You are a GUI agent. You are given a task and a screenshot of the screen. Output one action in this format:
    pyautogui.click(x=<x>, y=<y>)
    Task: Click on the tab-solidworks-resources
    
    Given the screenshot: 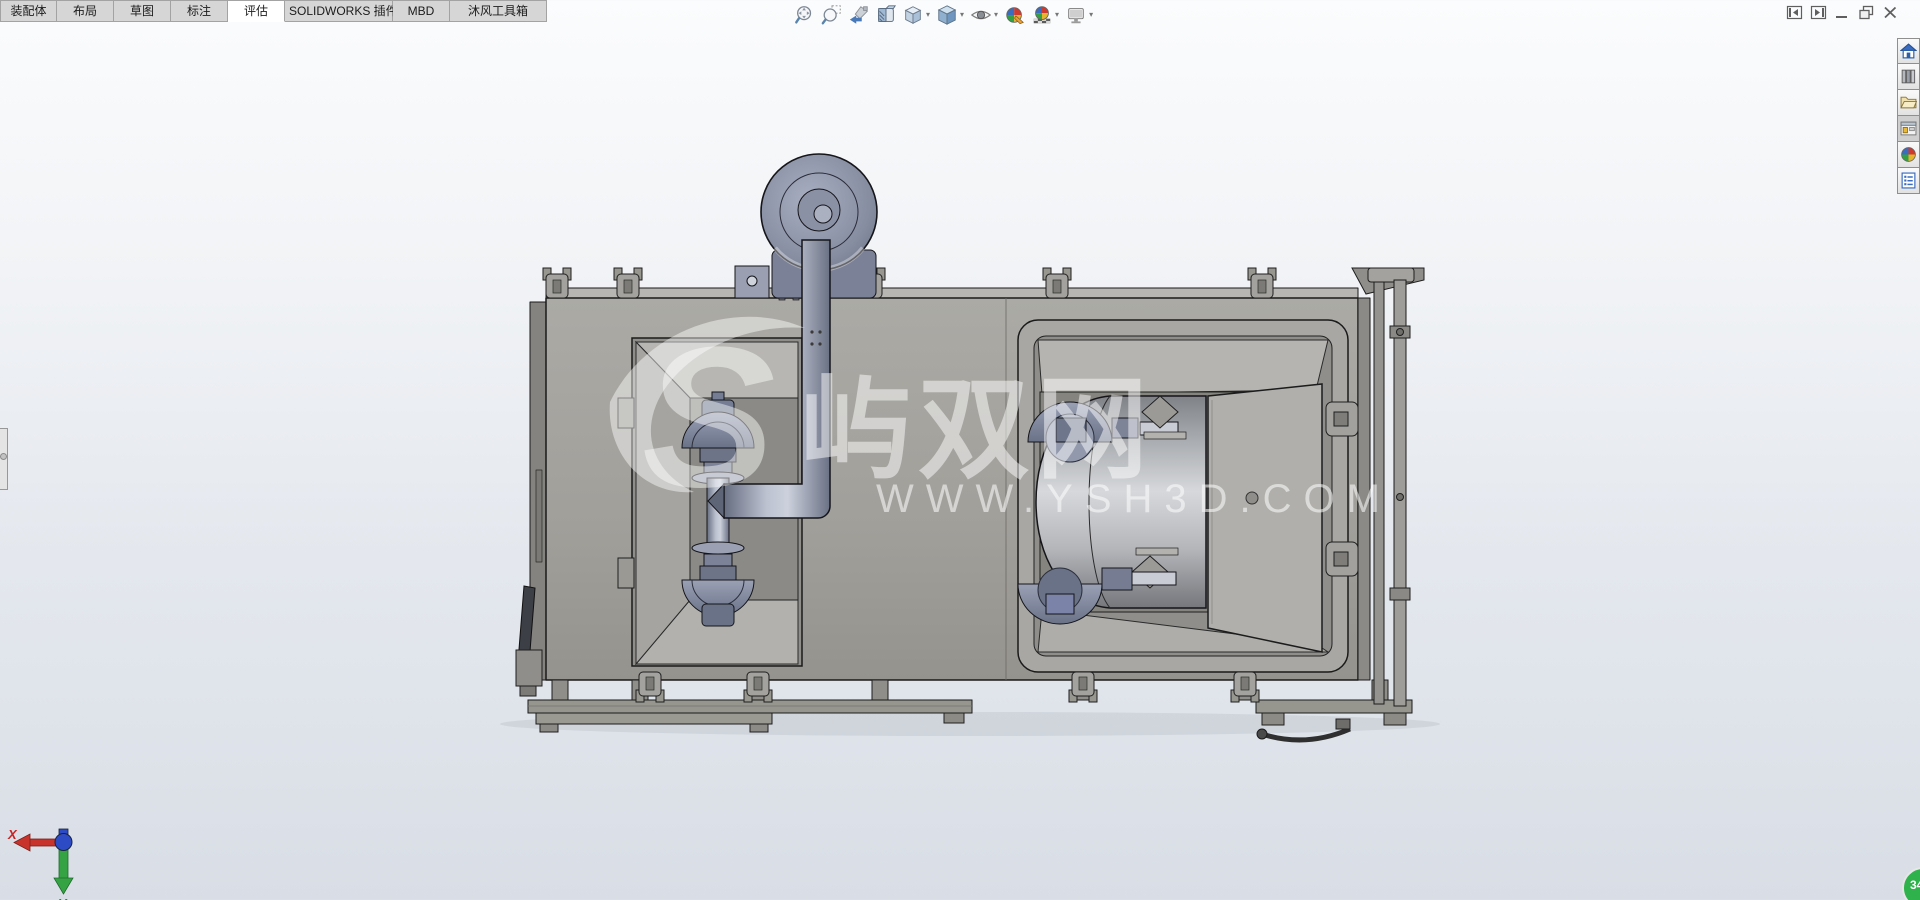 What is the action you would take?
    pyautogui.click(x=1908, y=51)
    